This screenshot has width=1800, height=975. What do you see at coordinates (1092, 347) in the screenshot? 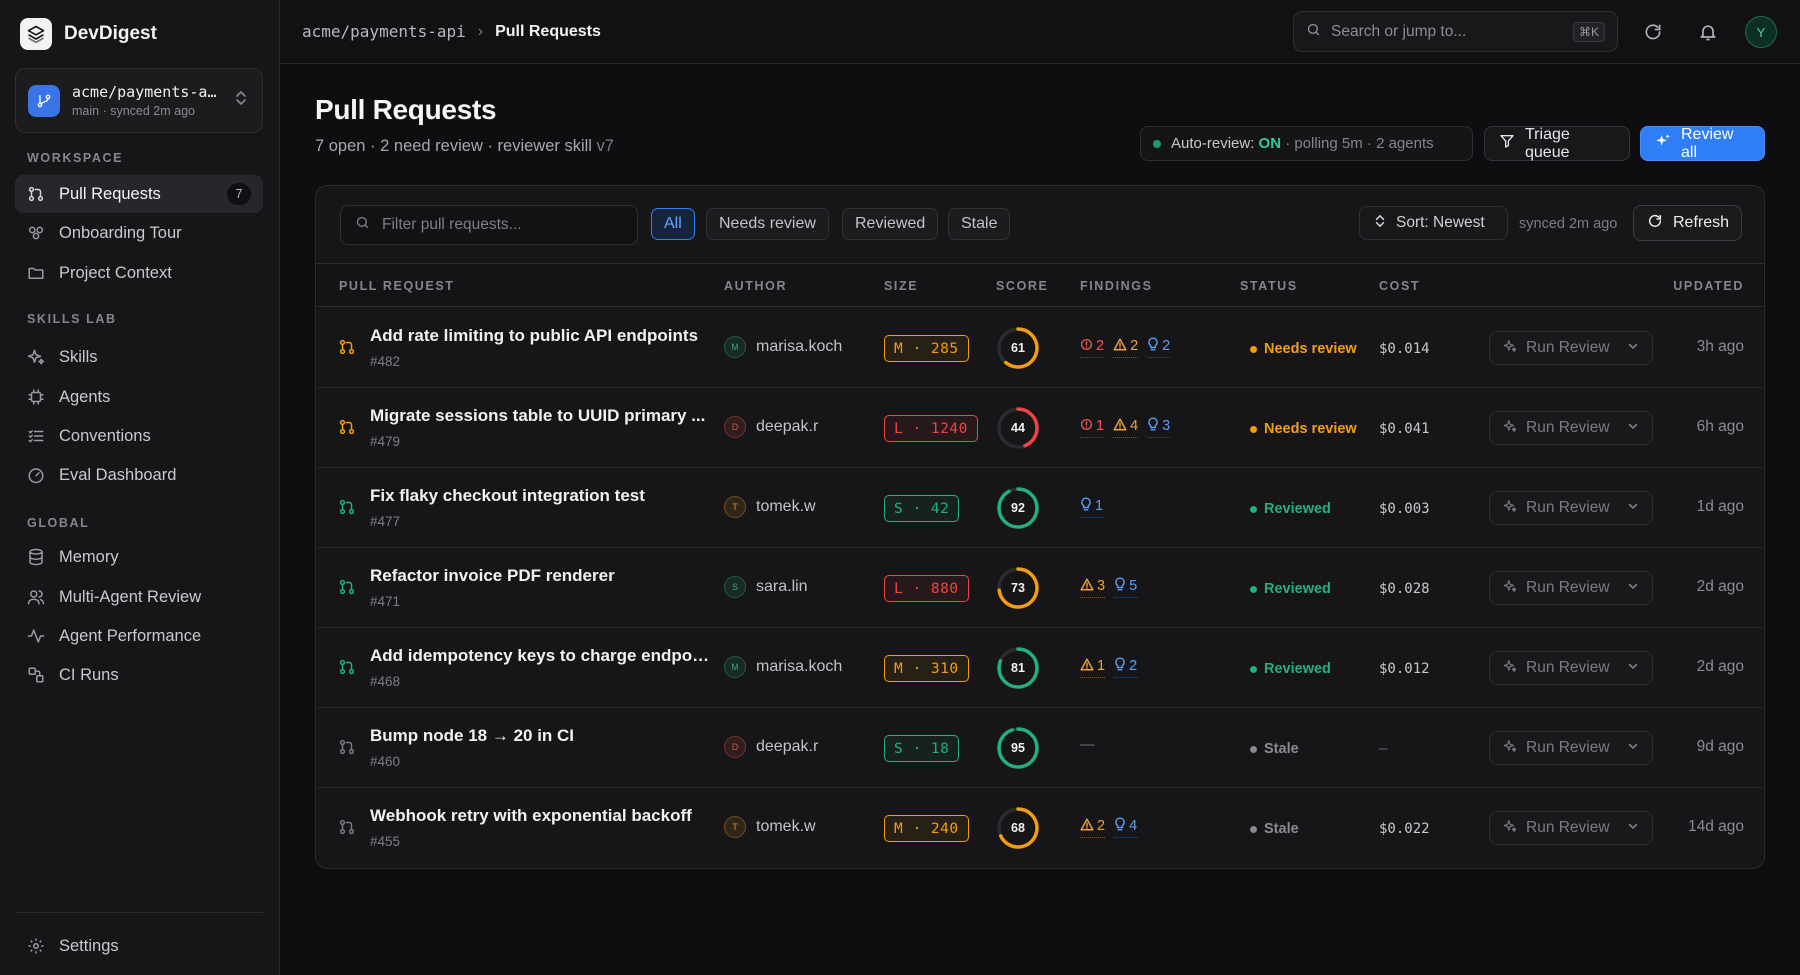
I see `finding-errors: 2` at bounding box center [1092, 347].